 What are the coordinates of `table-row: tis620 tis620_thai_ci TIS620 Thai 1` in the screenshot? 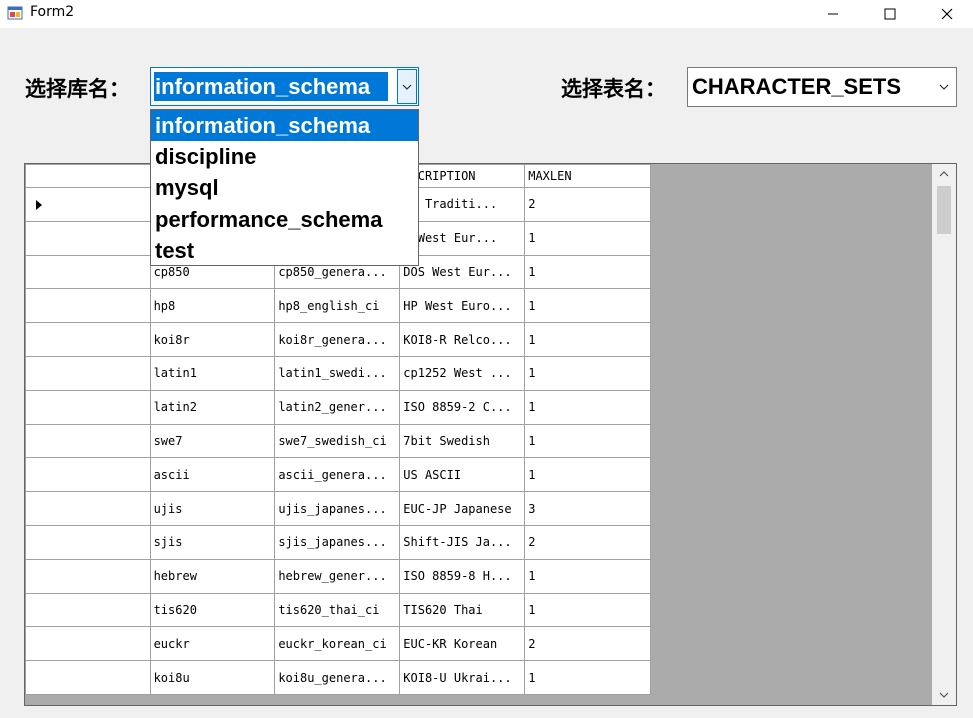 It's located at (338, 610).